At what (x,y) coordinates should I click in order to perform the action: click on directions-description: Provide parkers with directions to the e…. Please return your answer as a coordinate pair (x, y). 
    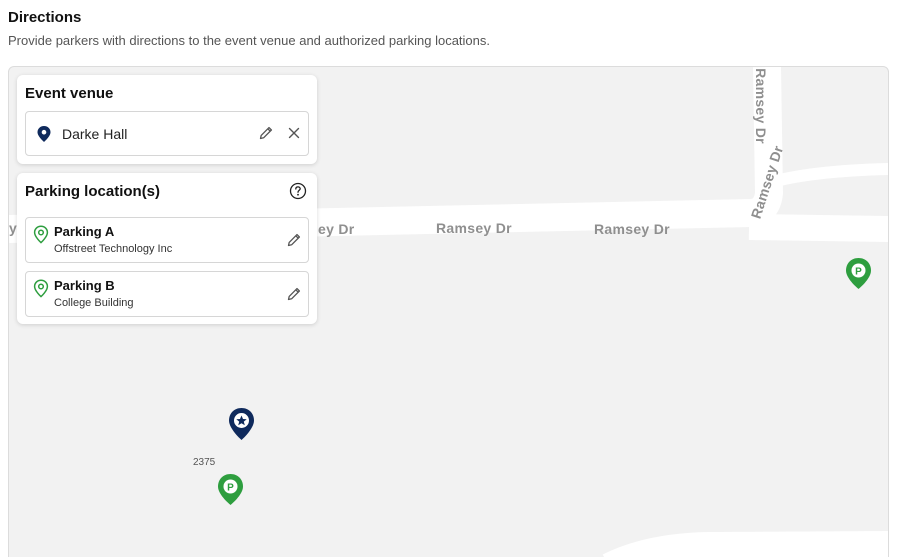
    Looking at the image, I should click on (249, 40).